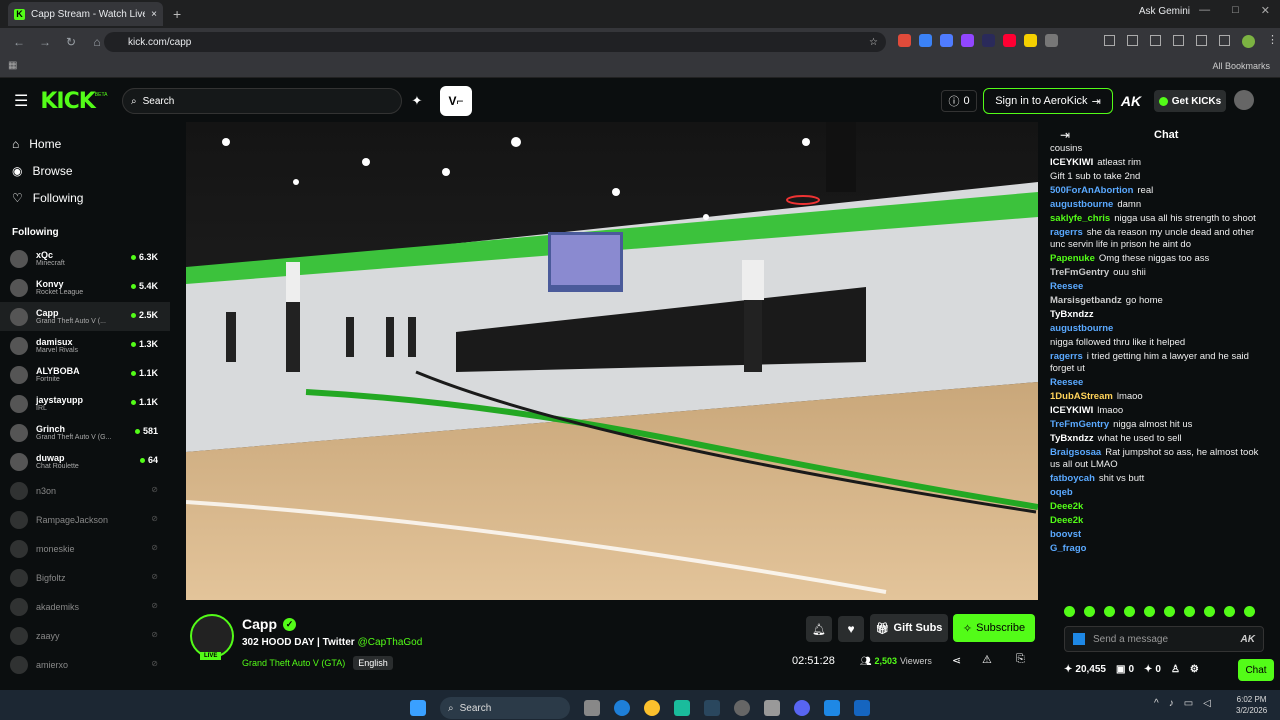  What do you see at coordinates (85, 490) in the screenshot?
I see `sidebar-channel-n3on: n3on ⊘` at bounding box center [85, 490].